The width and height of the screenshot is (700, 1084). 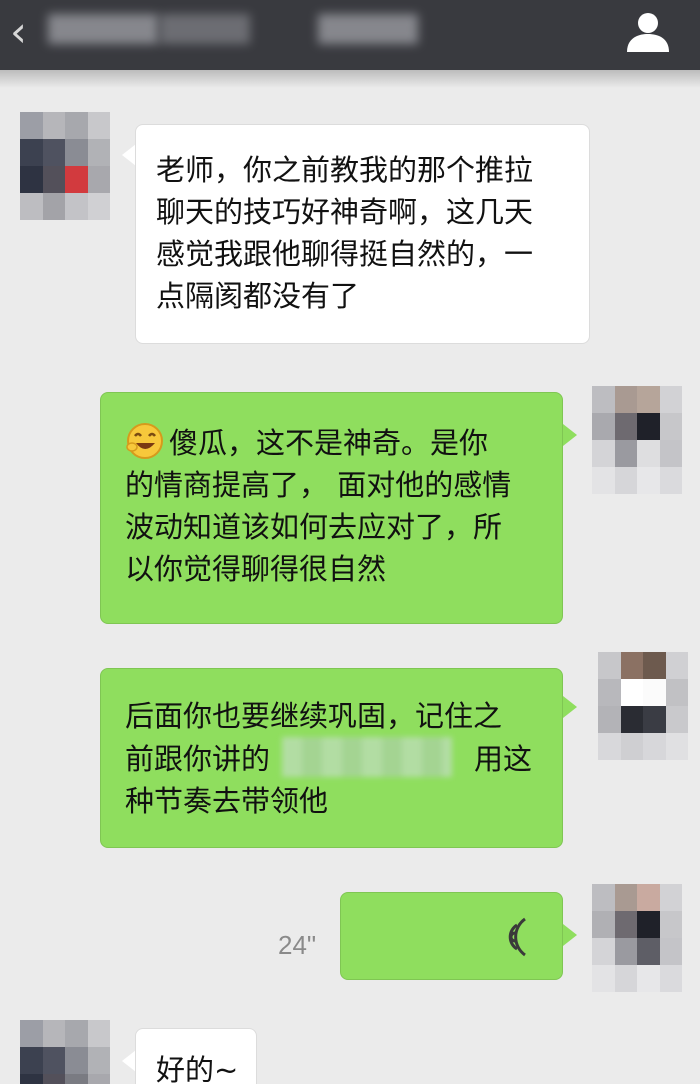 I want to click on voice-message-bubble, so click(x=451, y=936).